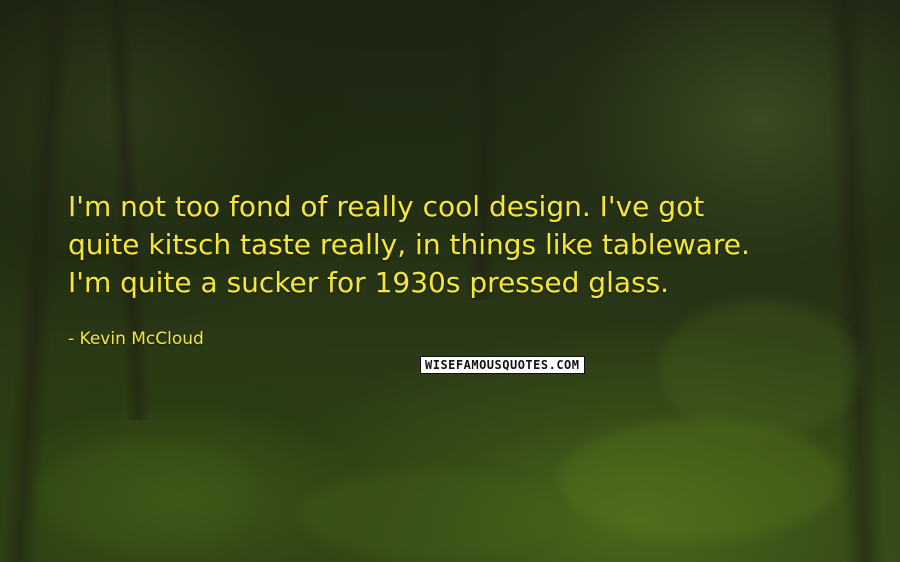 The width and height of the screenshot is (900, 562). Describe the element at coordinates (136, 339) in the screenshot. I see `quote-author: - Kevin McCloud` at that location.